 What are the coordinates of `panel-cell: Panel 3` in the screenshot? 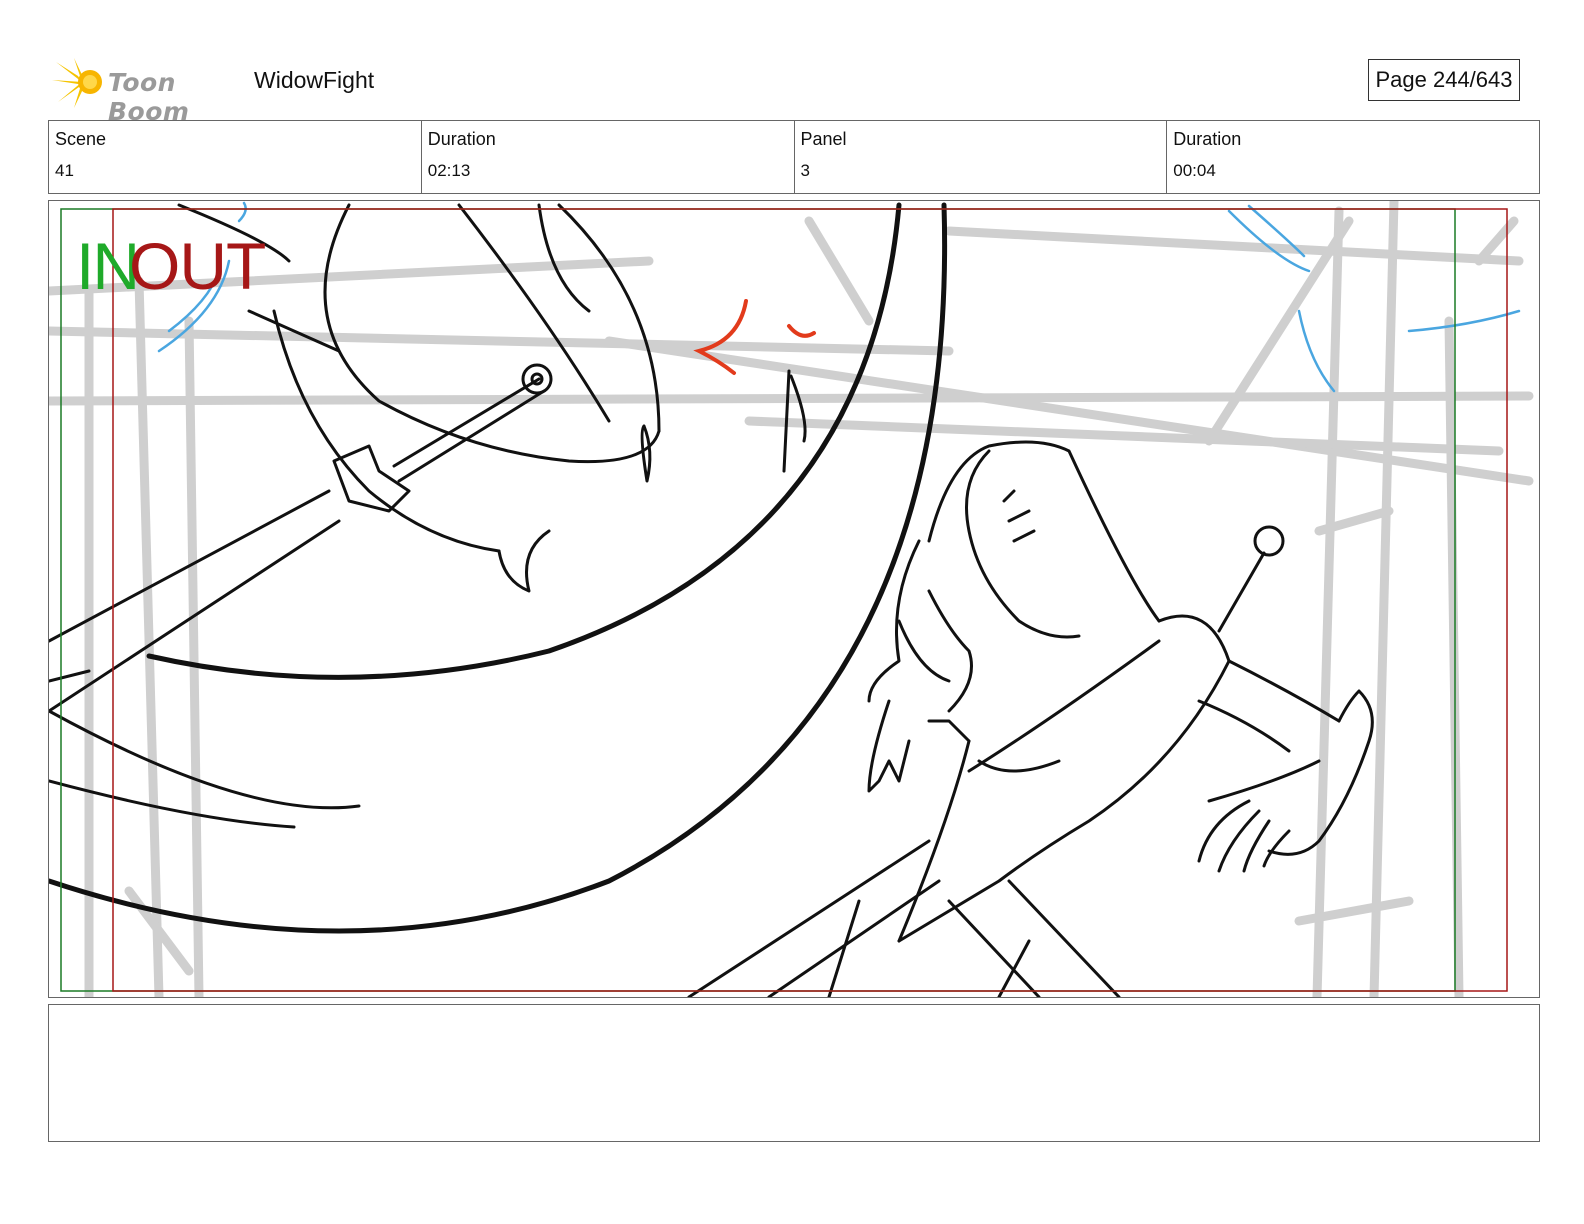 It's located at (980, 157).